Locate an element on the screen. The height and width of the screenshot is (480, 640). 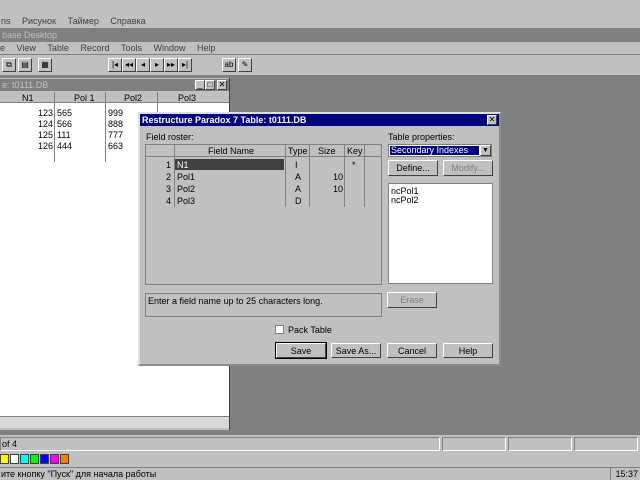
dialog-title: Restructure Paradox 7 Table: t0111.DB is located at coordinates (224, 120).